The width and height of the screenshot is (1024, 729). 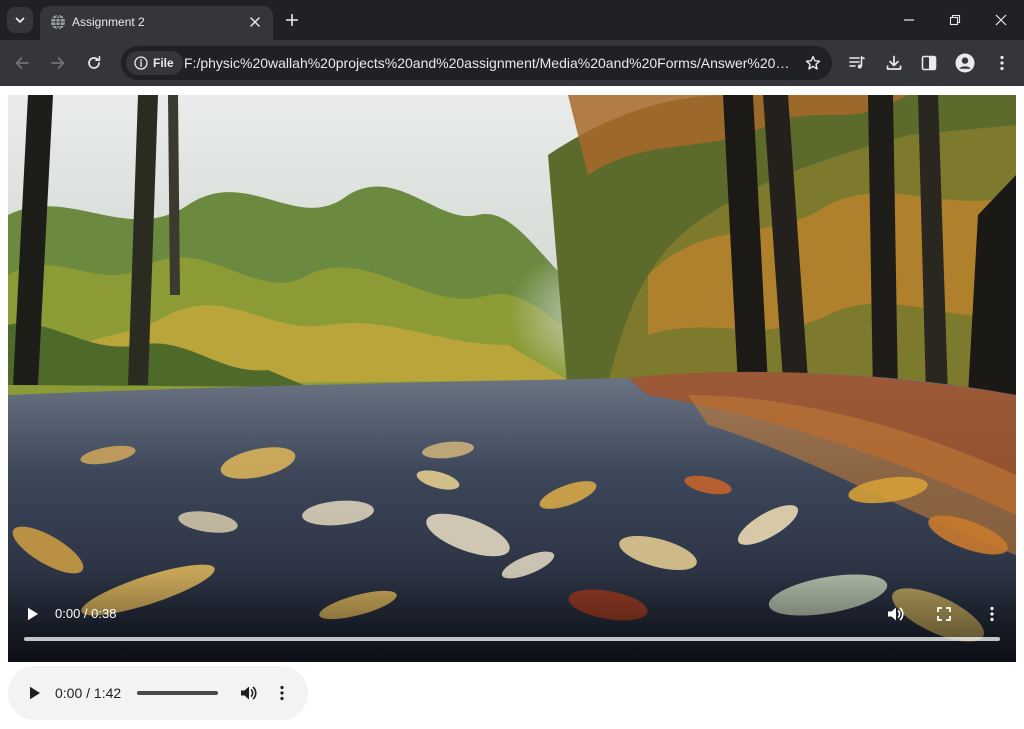 What do you see at coordinates (86, 613) in the screenshot?
I see `video-time-display: 0:00 / 0:38` at bounding box center [86, 613].